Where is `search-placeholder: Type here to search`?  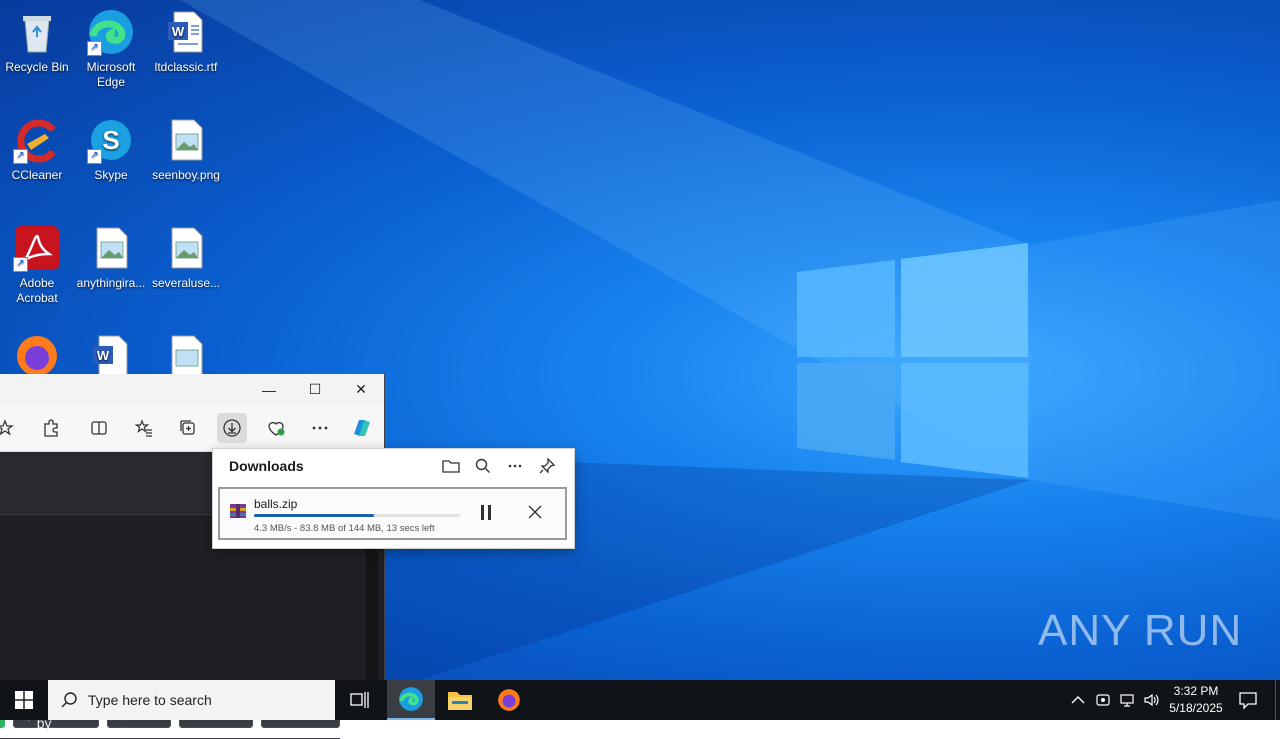 search-placeholder: Type here to search is located at coordinates (150, 700).